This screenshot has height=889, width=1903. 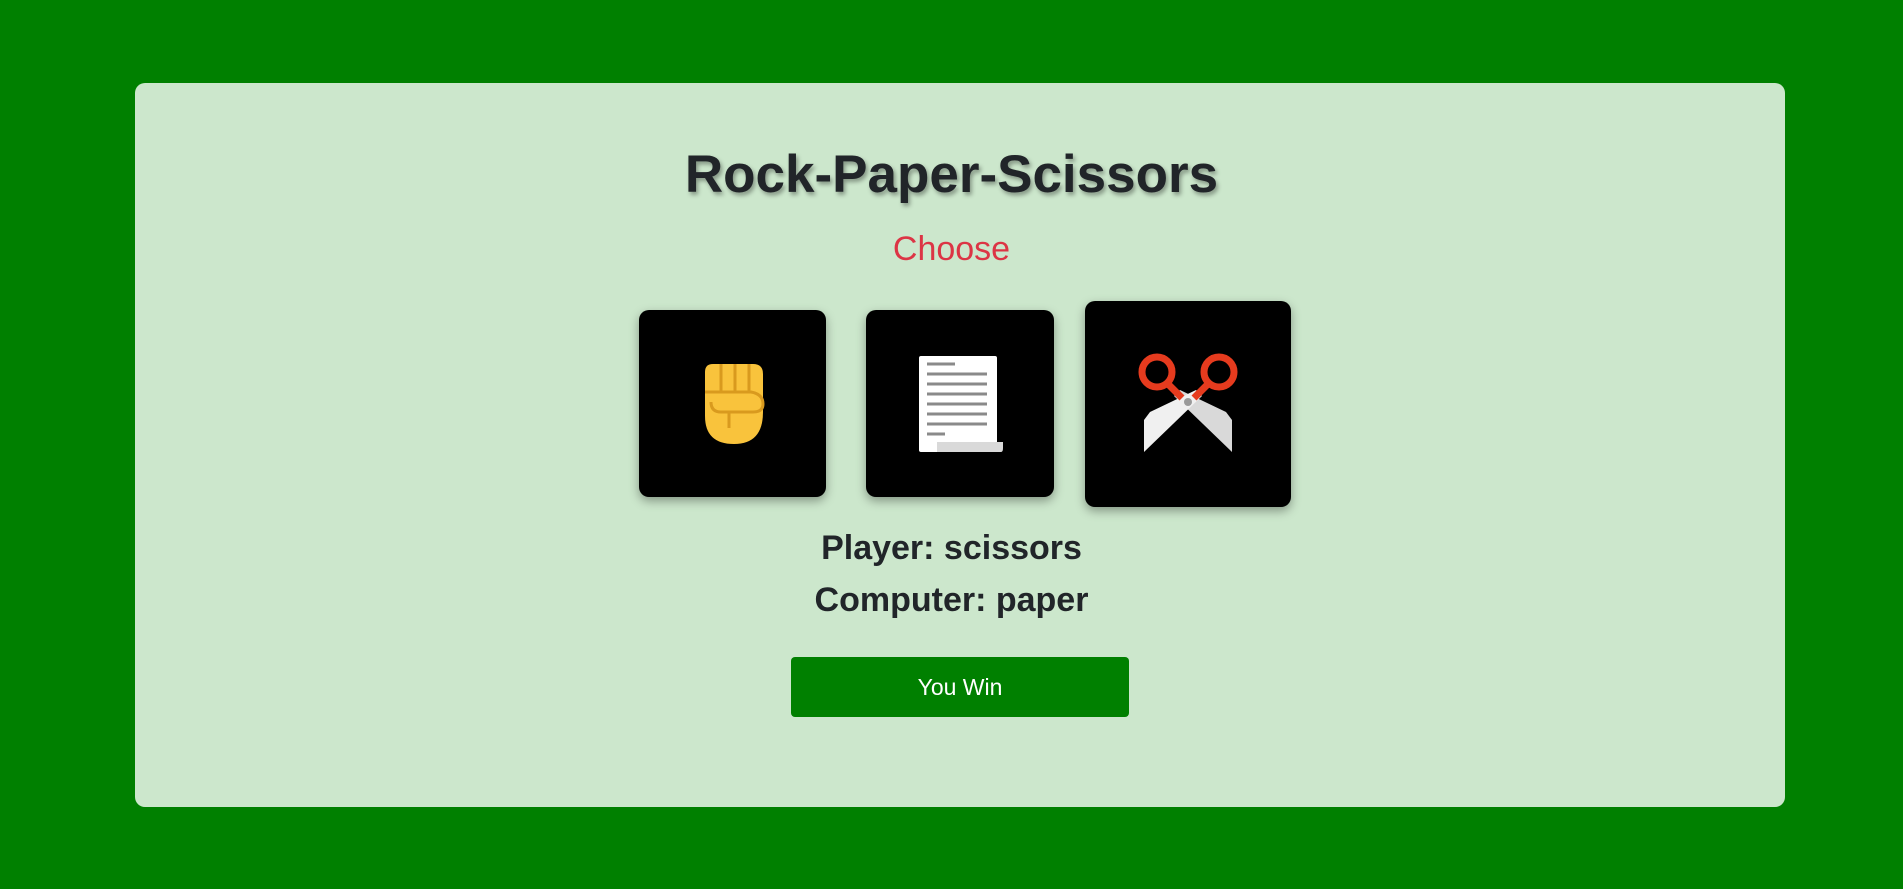 What do you see at coordinates (951, 174) in the screenshot?
I see `page-title: Rock-Paper-Scissors` at bounding box center [951, 174].